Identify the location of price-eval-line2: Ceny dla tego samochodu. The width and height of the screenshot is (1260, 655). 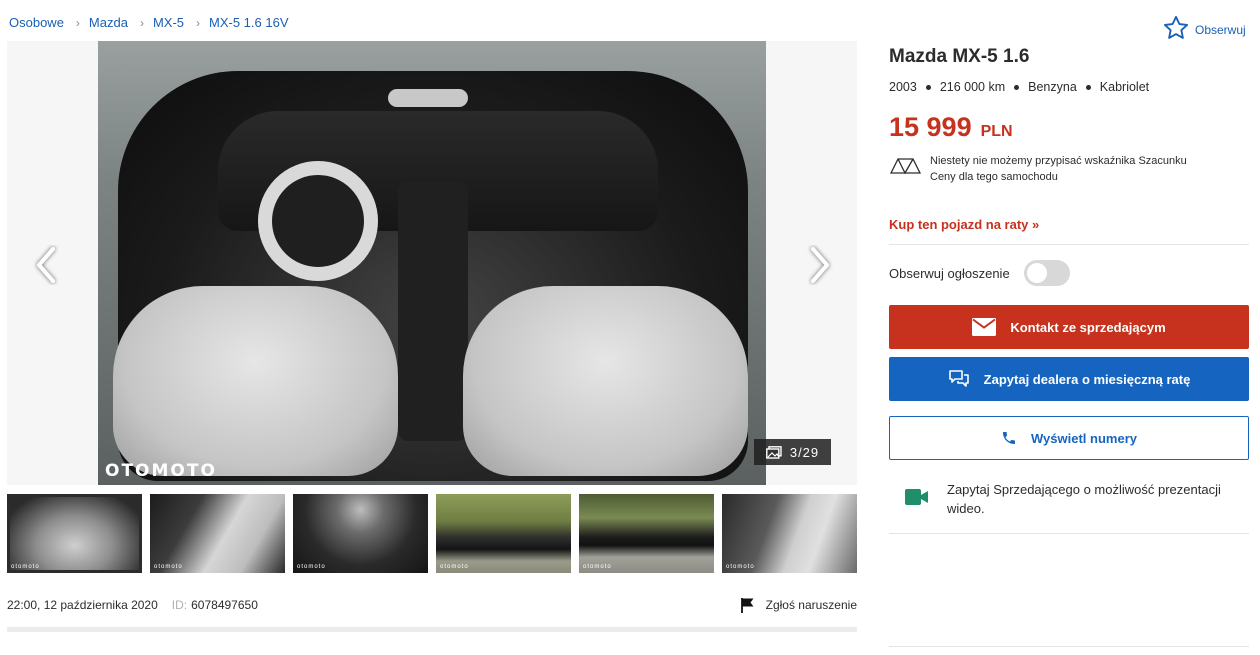
(994, 177).